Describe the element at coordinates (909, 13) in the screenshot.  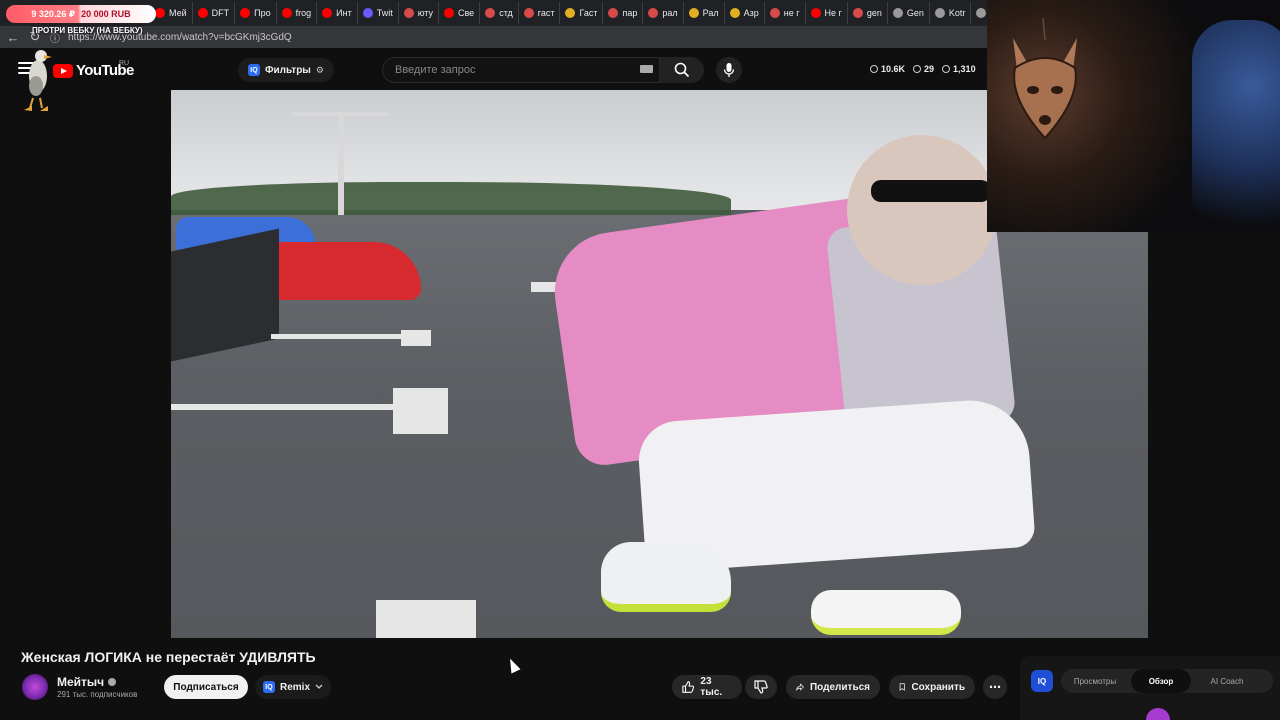
I see `browser-tab: Gen` at that location.